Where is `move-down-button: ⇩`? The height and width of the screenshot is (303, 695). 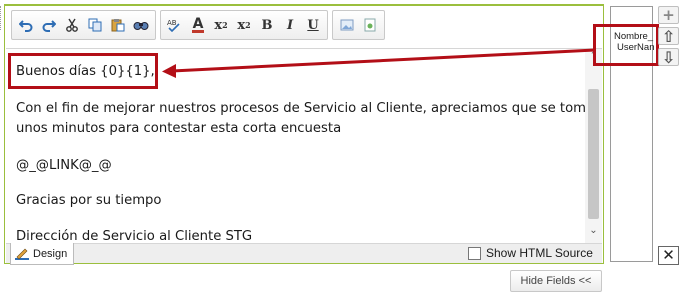
move-down-button: ⇩ is located at coordinates (668, 57).